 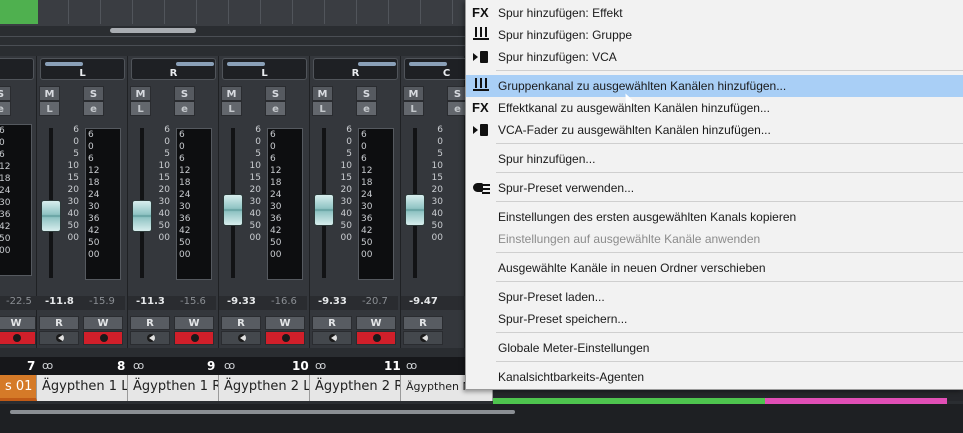 What do you see at coordinates (714, 35) in the screenshot?
I see `menu-item-add-group-track: Spur hinzufügen: Gruppe` at bounding box center [714, 35].